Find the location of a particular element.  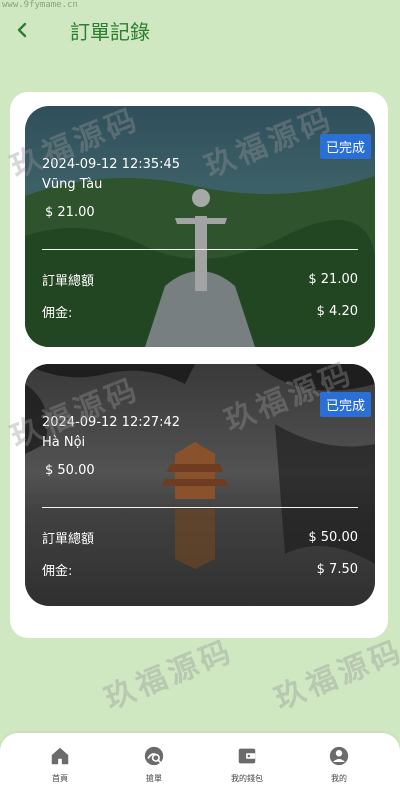

page-title: 訂單記錄 is located at coordinates (110, 32).